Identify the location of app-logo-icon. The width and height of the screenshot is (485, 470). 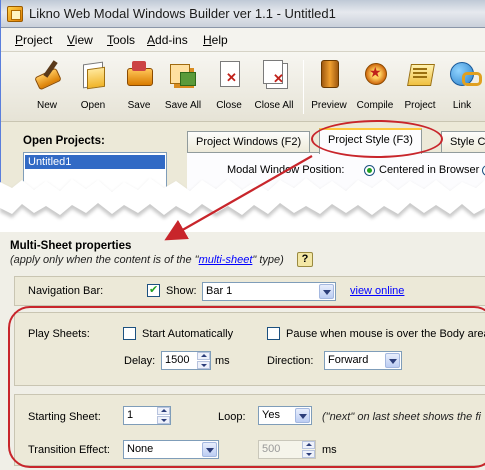
(15, 14).